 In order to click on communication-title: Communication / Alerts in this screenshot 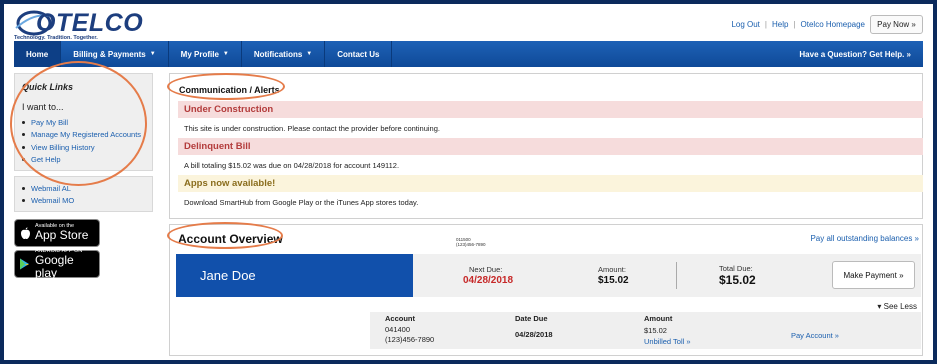, I will do `click(229, 90)`.